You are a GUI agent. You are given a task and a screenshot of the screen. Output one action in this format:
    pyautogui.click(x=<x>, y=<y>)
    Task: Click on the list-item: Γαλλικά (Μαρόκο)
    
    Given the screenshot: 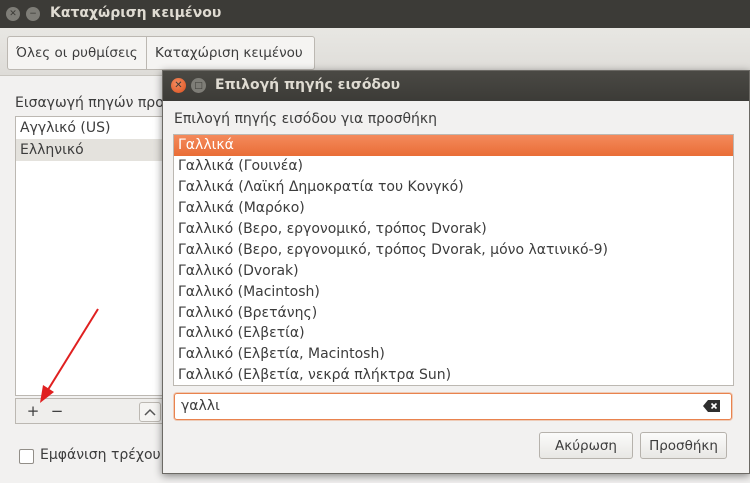 What is the action you would take?
    pyautogui.click(x=453, y=208)
    